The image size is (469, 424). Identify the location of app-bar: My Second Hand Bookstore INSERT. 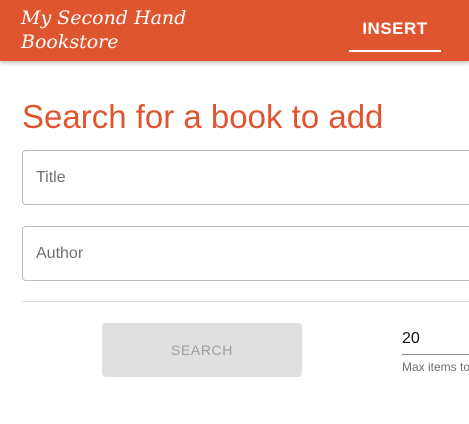
(234, 30).